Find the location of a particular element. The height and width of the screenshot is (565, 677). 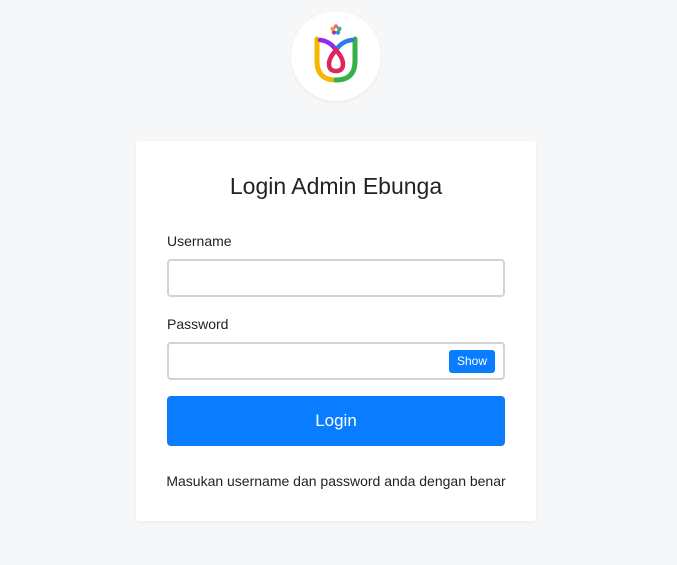

password-field-wrapper: Show is located at coordinates (336, 361).